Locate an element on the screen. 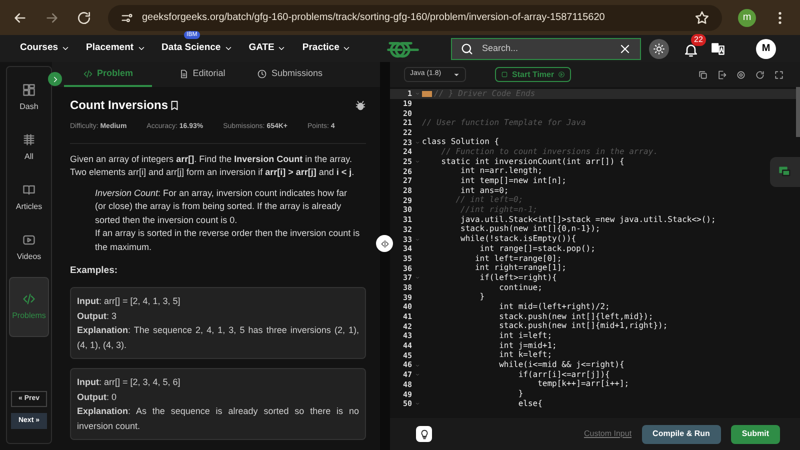 This screenshot has height=450, width=800. code-line: while(!stack.isEmpty()){ is located at coordinates (518, 238).